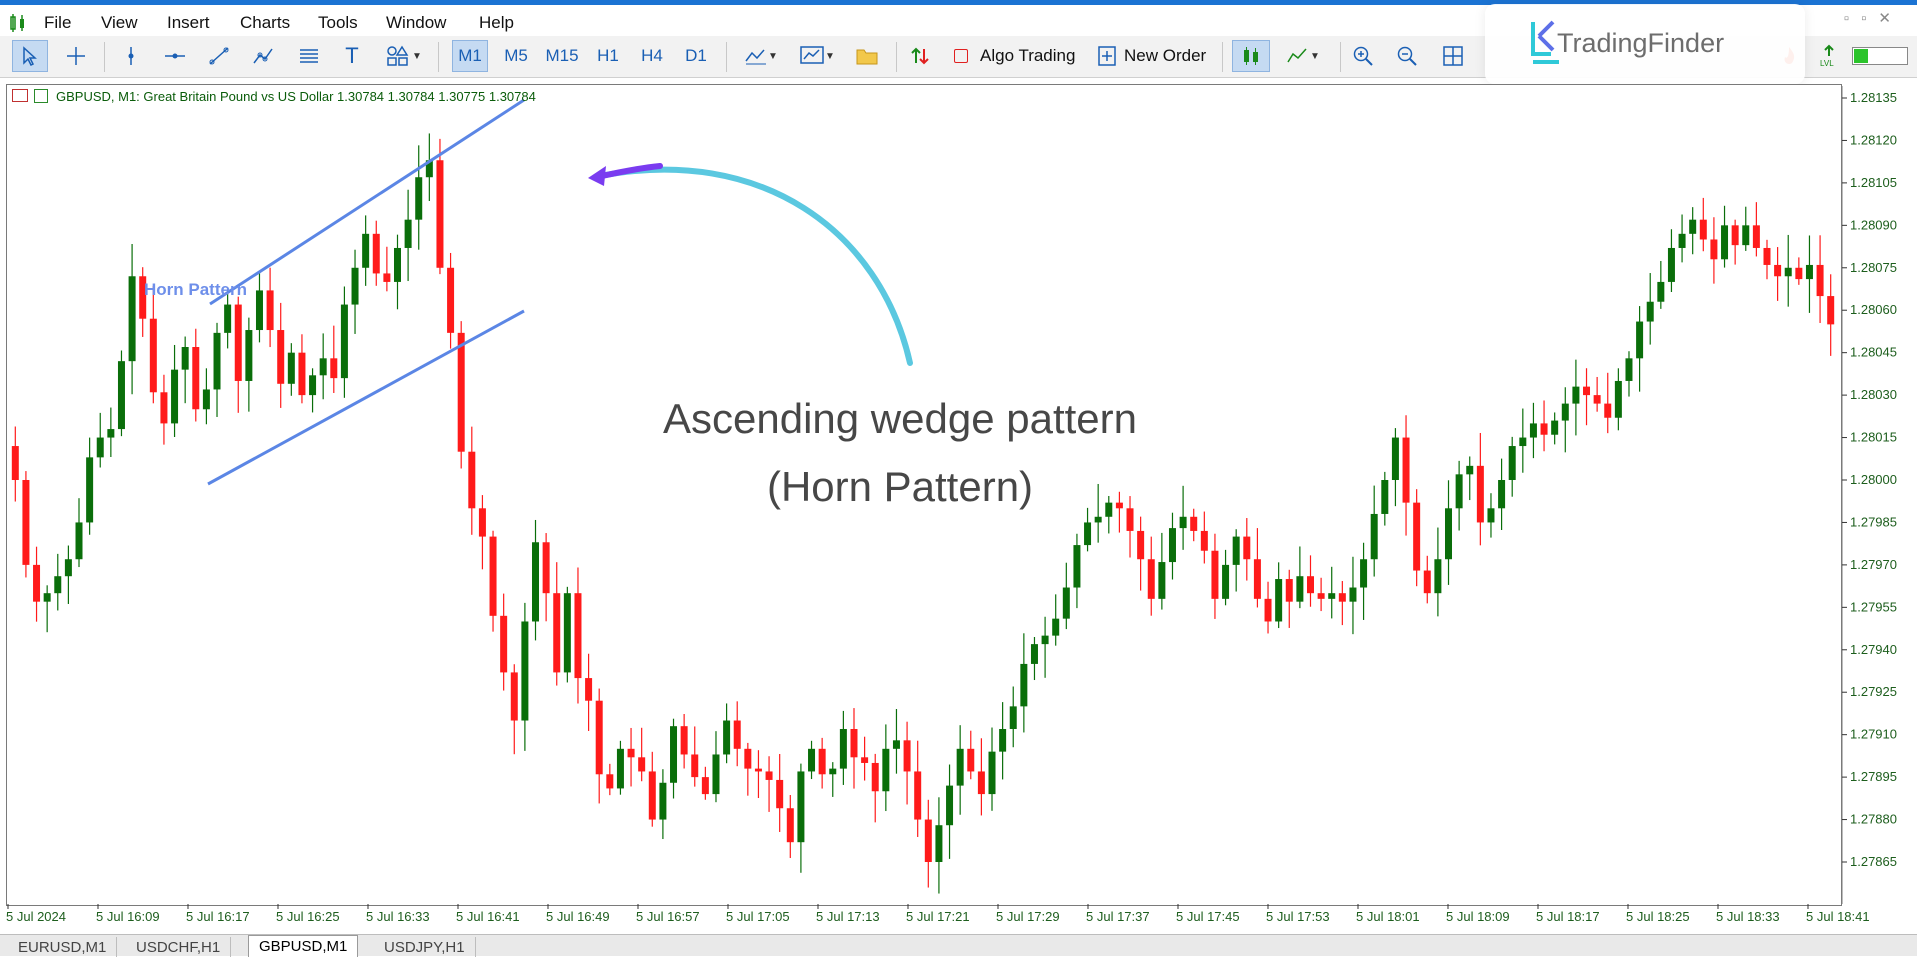 Image resolution: width=1917 pixels, height=959 pixels. What do you see at coordinates (179, 947) in the screenshot?
I see `tab-usdchf-h1: USDCHF,H1` at bounding box center [179, 947].